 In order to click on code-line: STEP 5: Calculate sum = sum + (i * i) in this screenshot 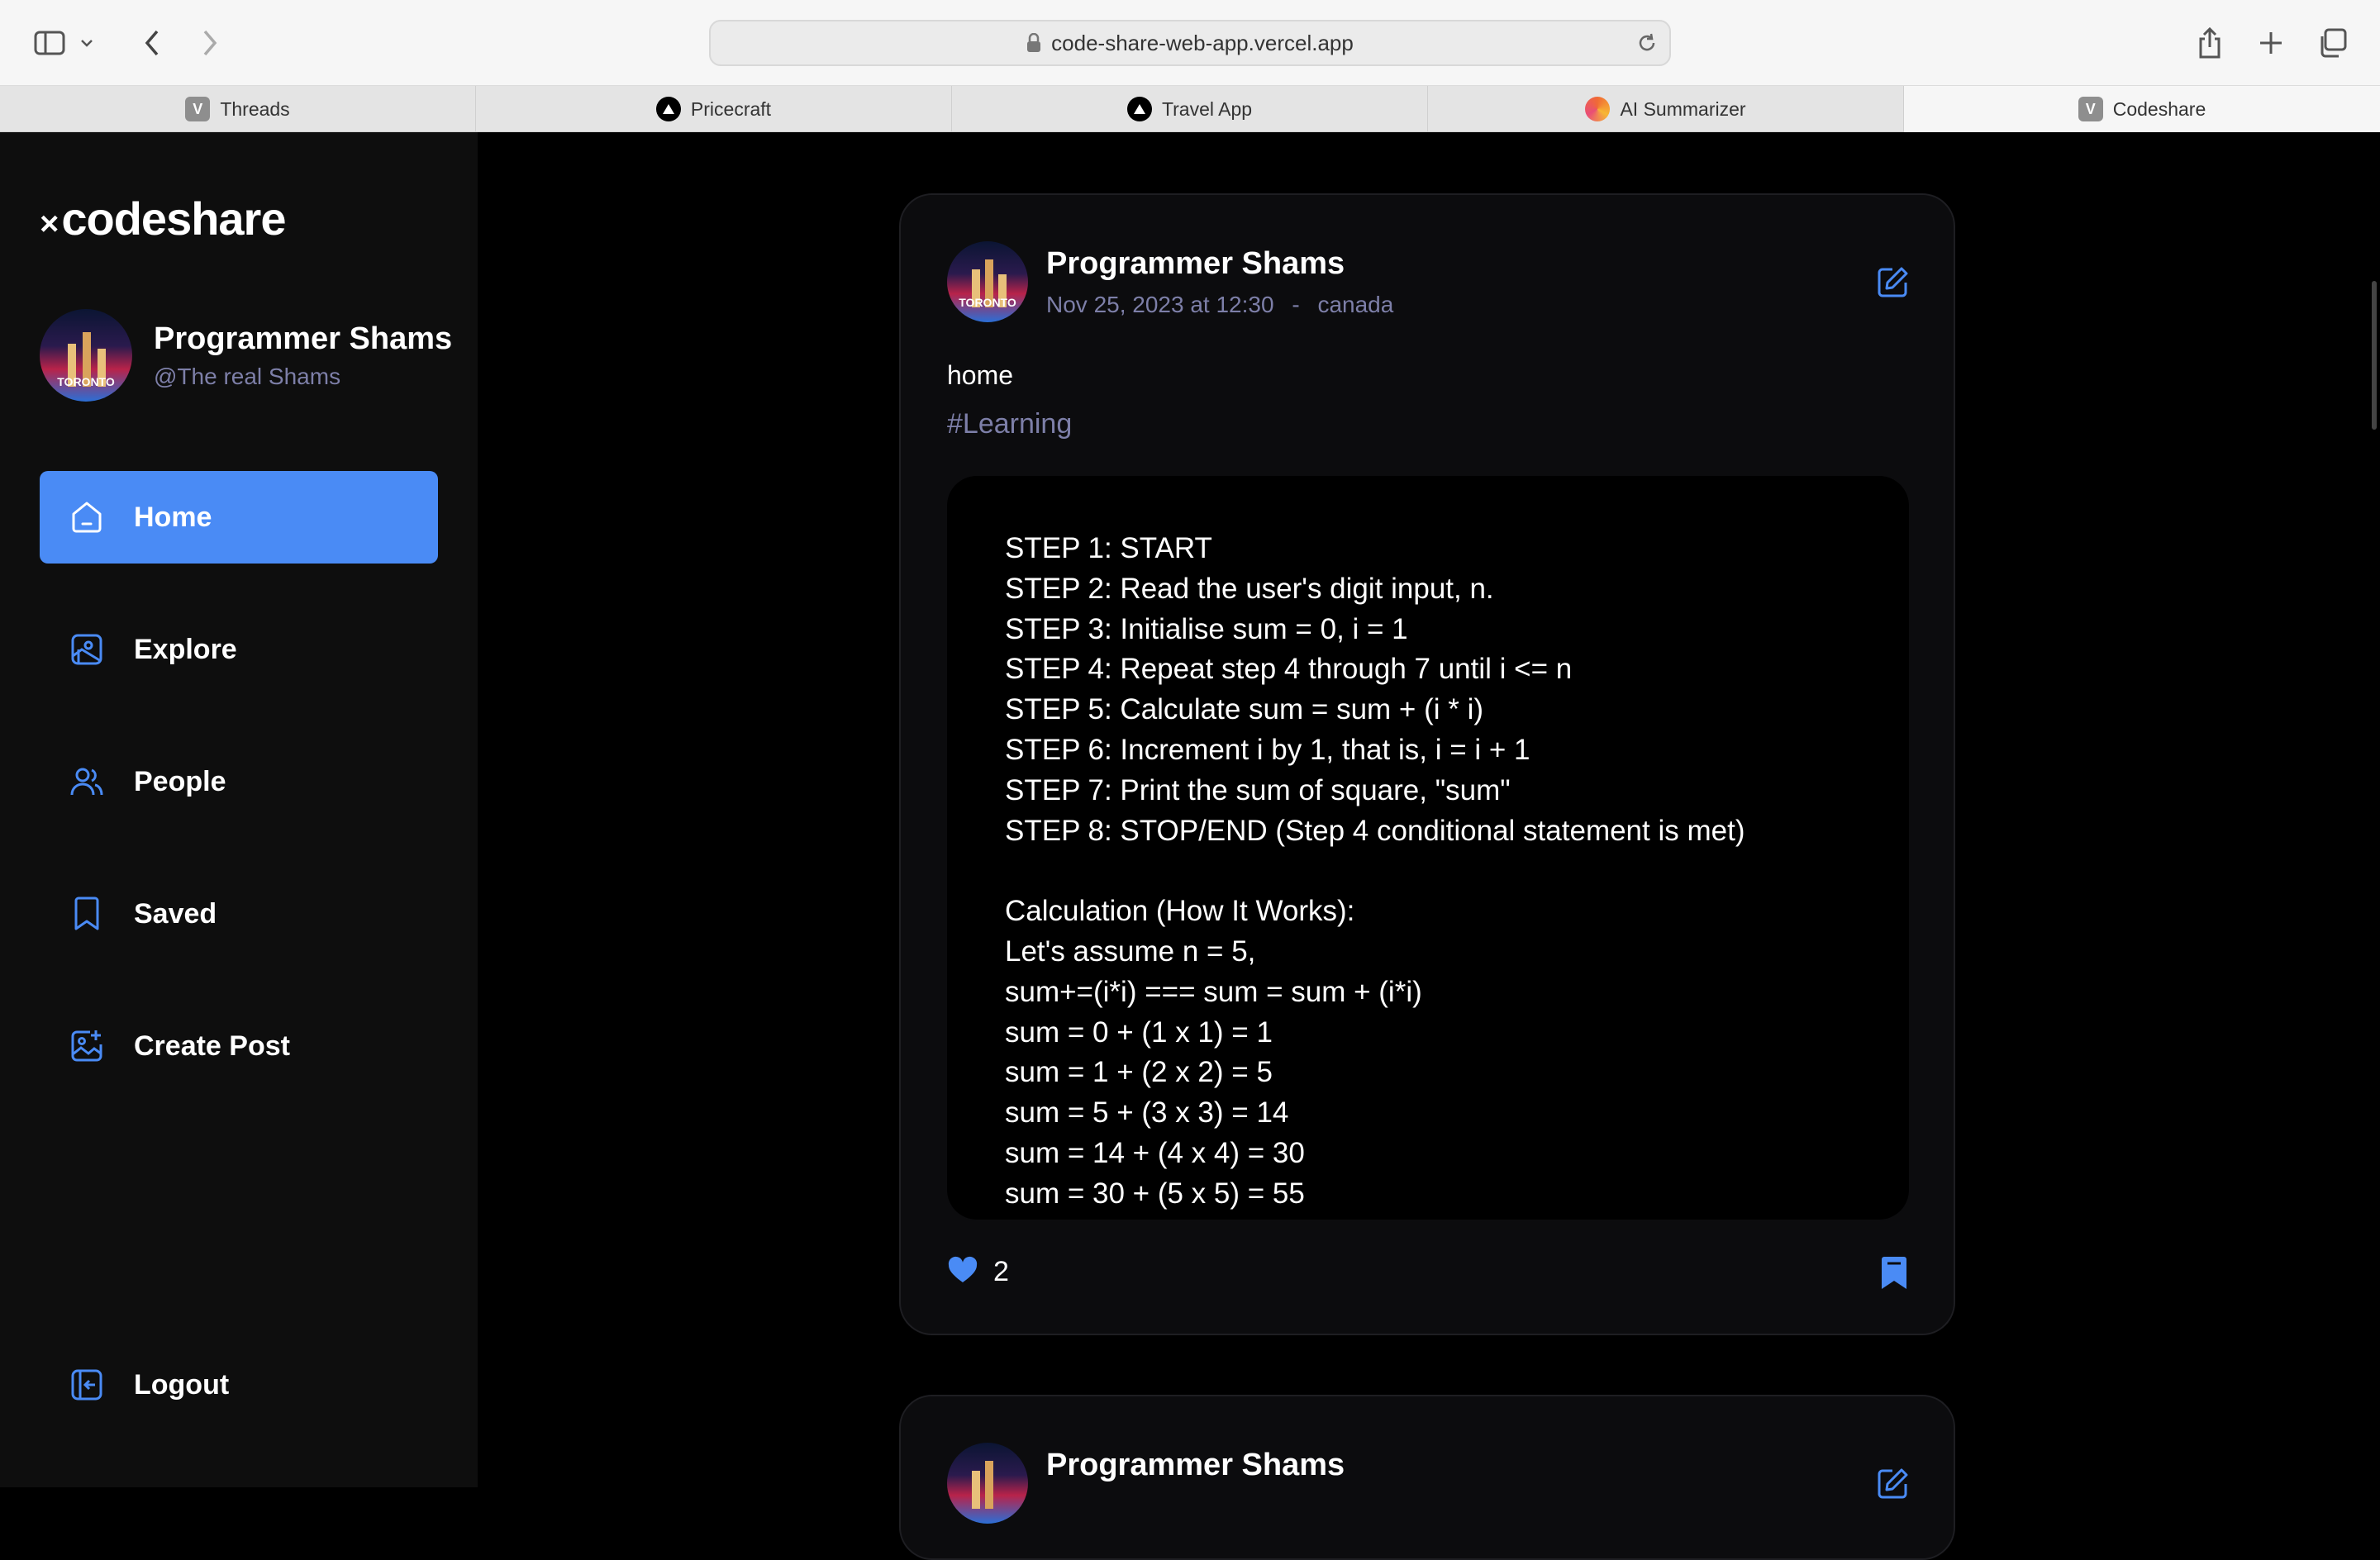, I will do `click(1244, 709)`.